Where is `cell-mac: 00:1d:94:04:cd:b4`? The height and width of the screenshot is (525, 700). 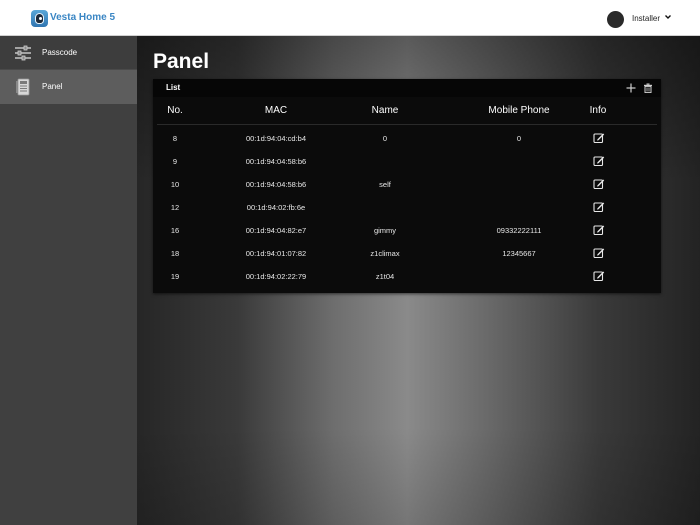 cell-mac: 00:1d:94:04:cd:b4 is located at coordinates (276, 138).